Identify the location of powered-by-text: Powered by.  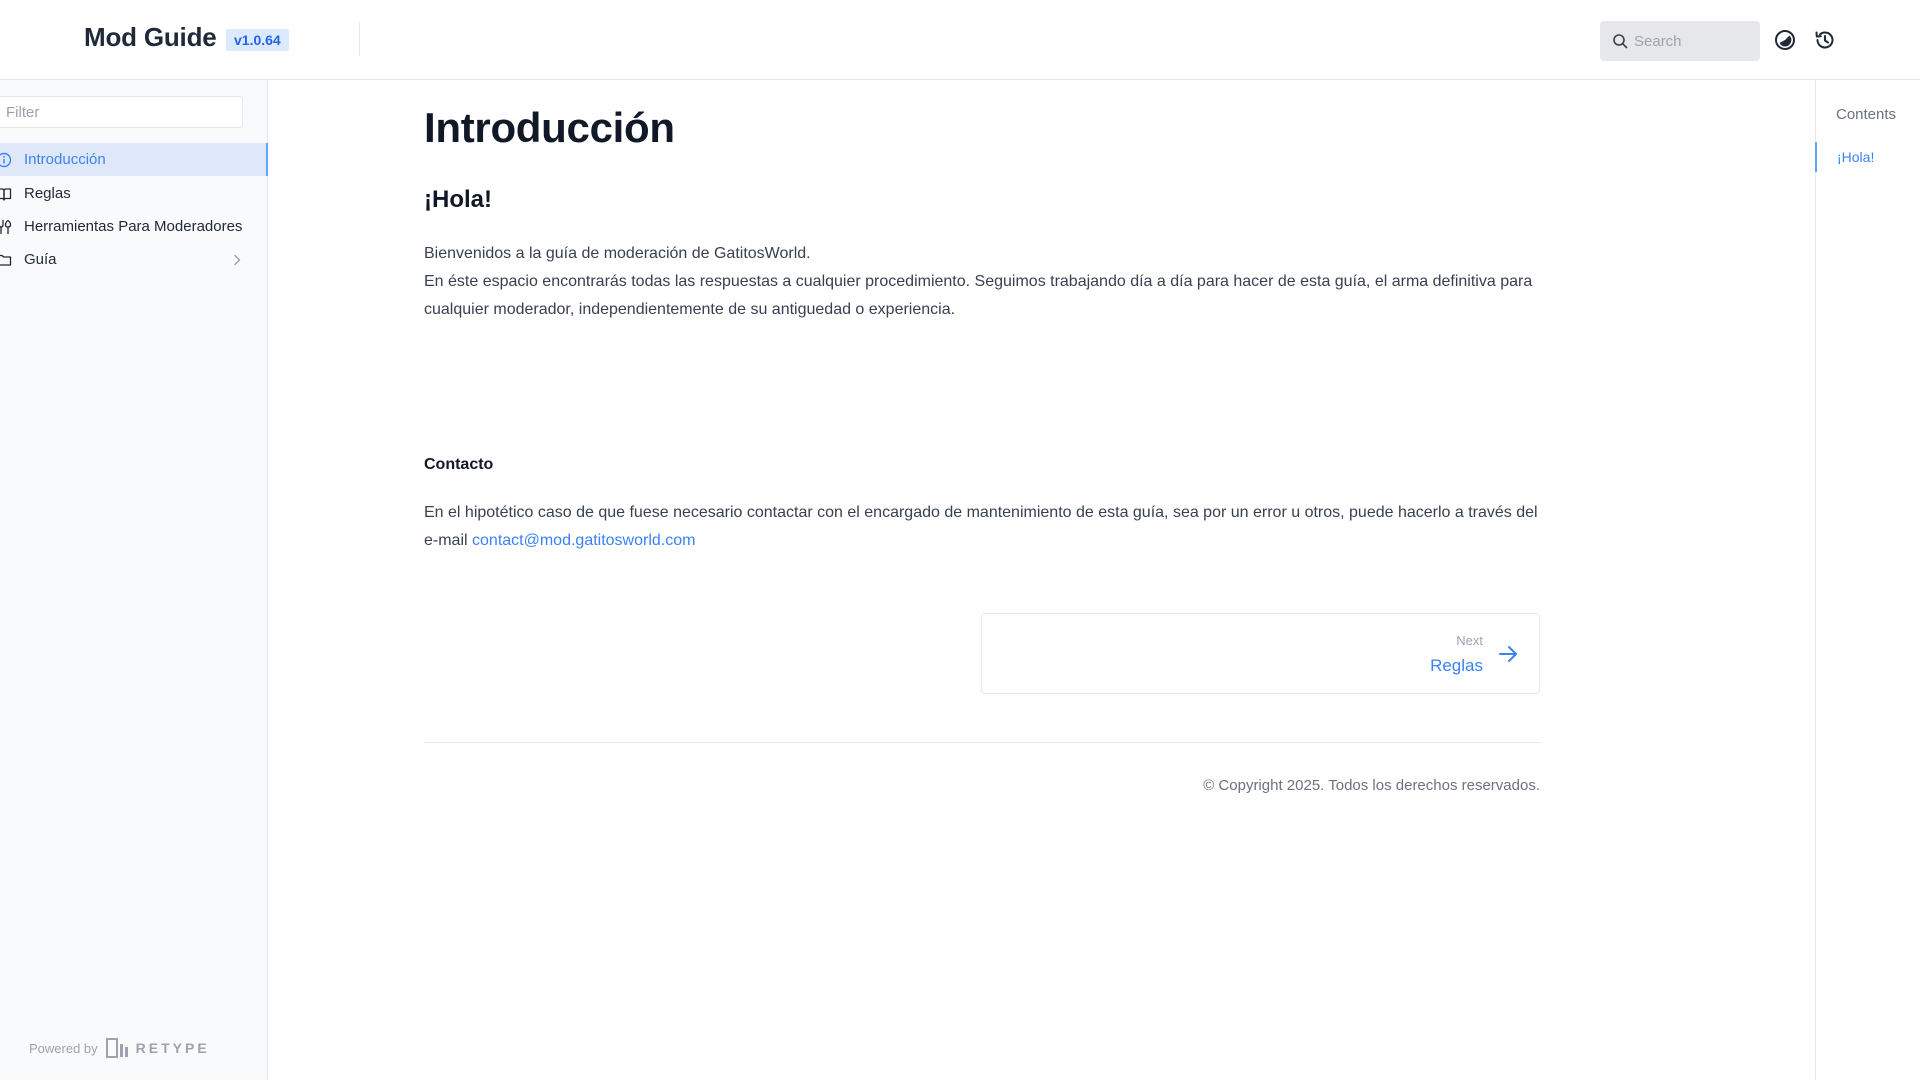
(63, 1048).